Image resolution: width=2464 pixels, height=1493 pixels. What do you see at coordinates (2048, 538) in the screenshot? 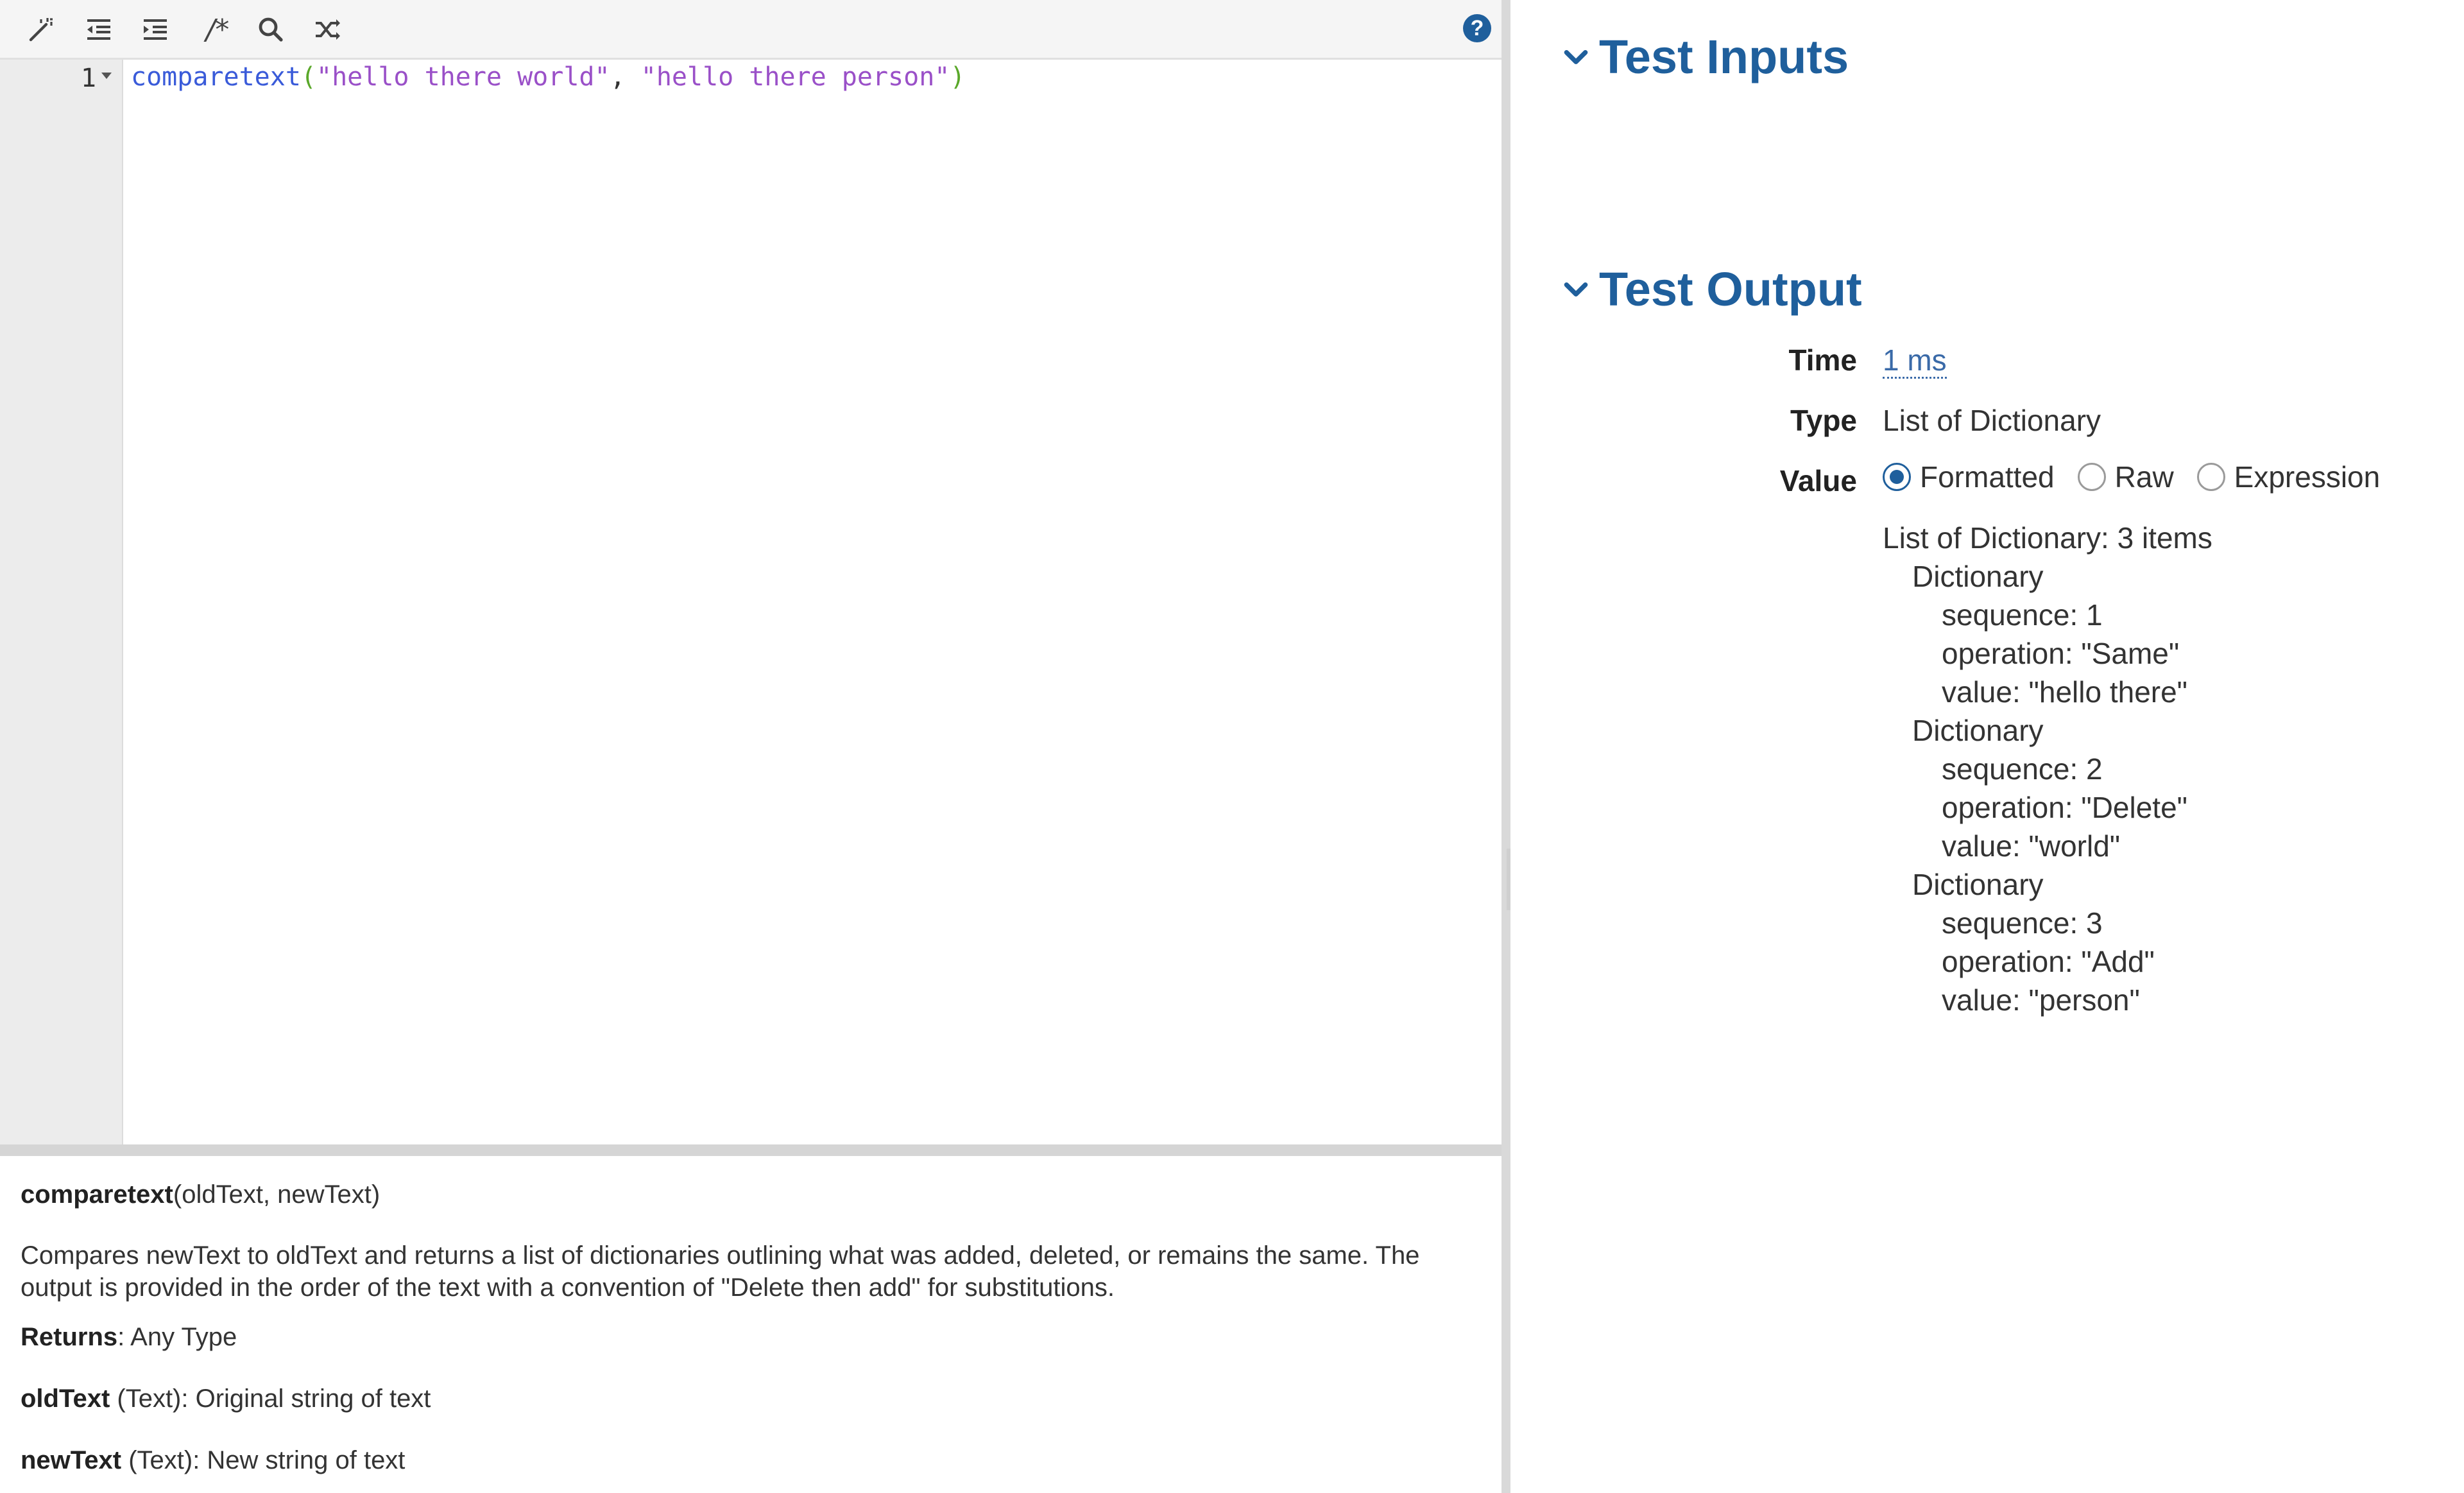
I see `tree-summary: List of Dictionary: 3 items` at bounding box center [2048, 538].